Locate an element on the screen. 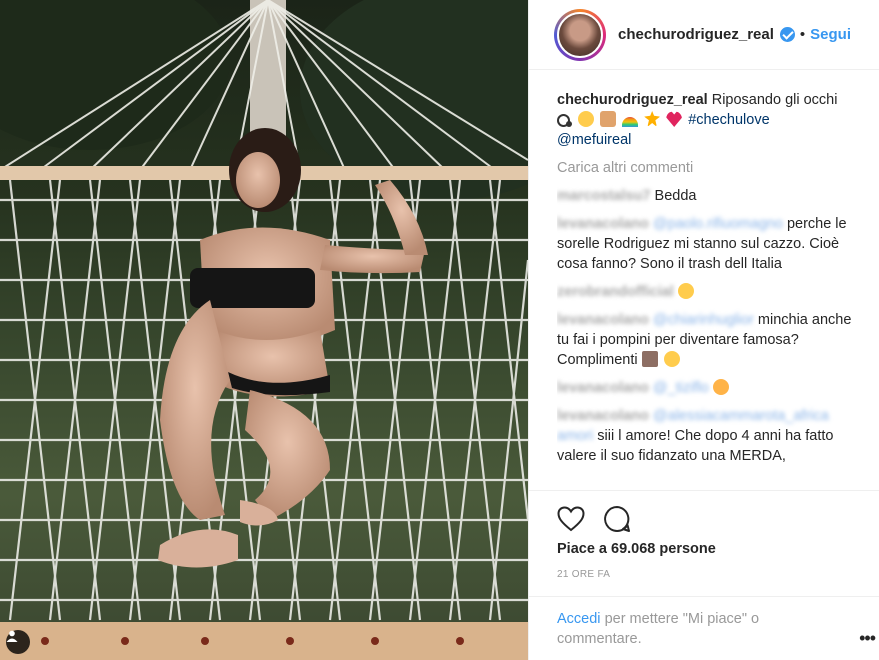 The image size is (879, 660). comment-text: Bedda is located at coordinates (675, 196).